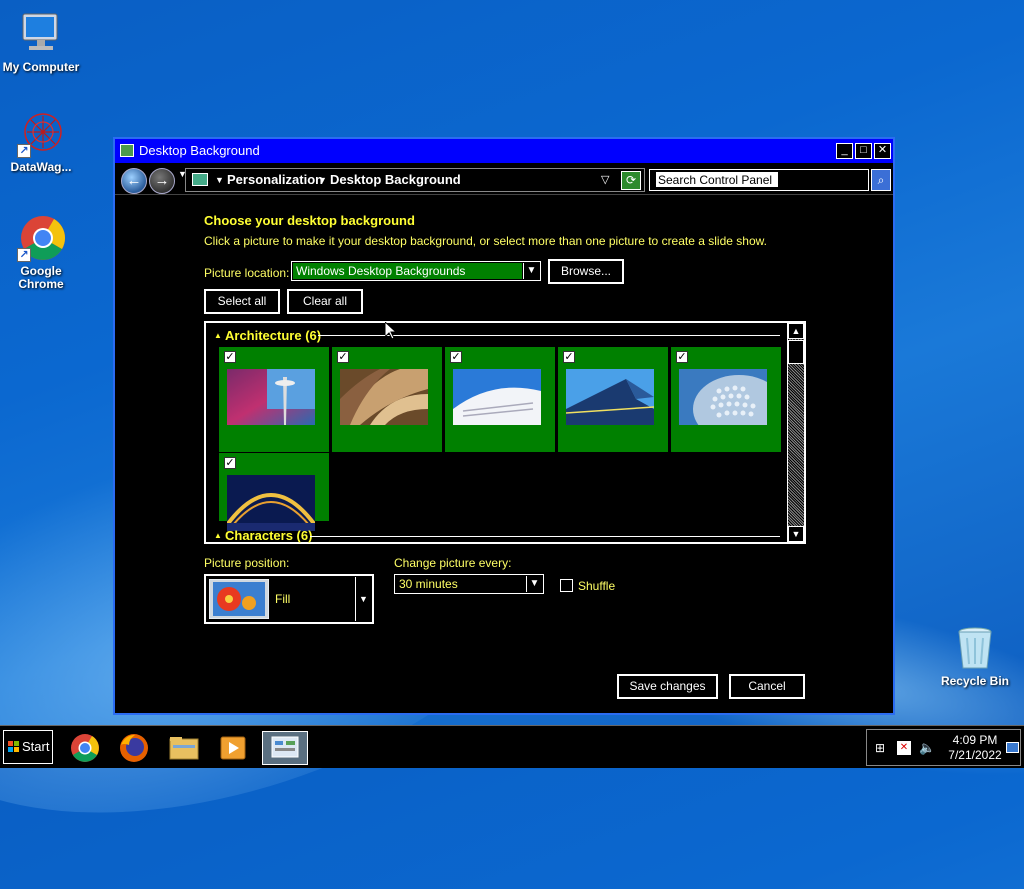 The width and height of the screenshot is (1024, 889). What do you see at coordinates (904, 748) in the screenshot?
I see `action-center-flag-icon: ✕` at bounding box center [904, 748].